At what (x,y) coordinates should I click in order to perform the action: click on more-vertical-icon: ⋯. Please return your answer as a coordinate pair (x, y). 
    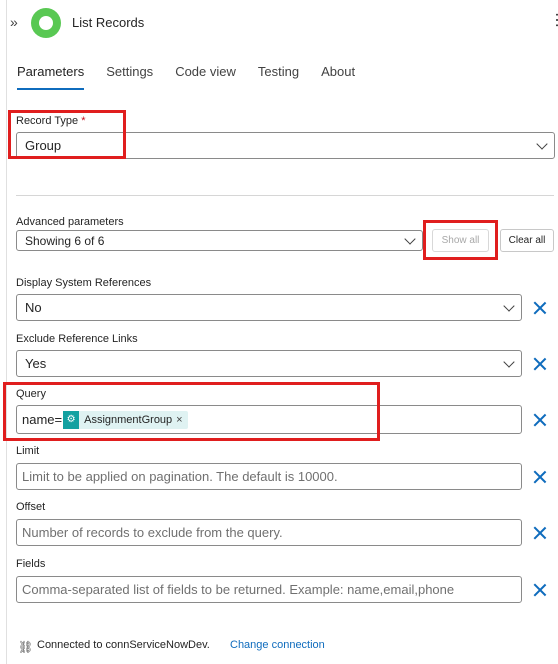
    Looking at the image, I should click on (553, 20).